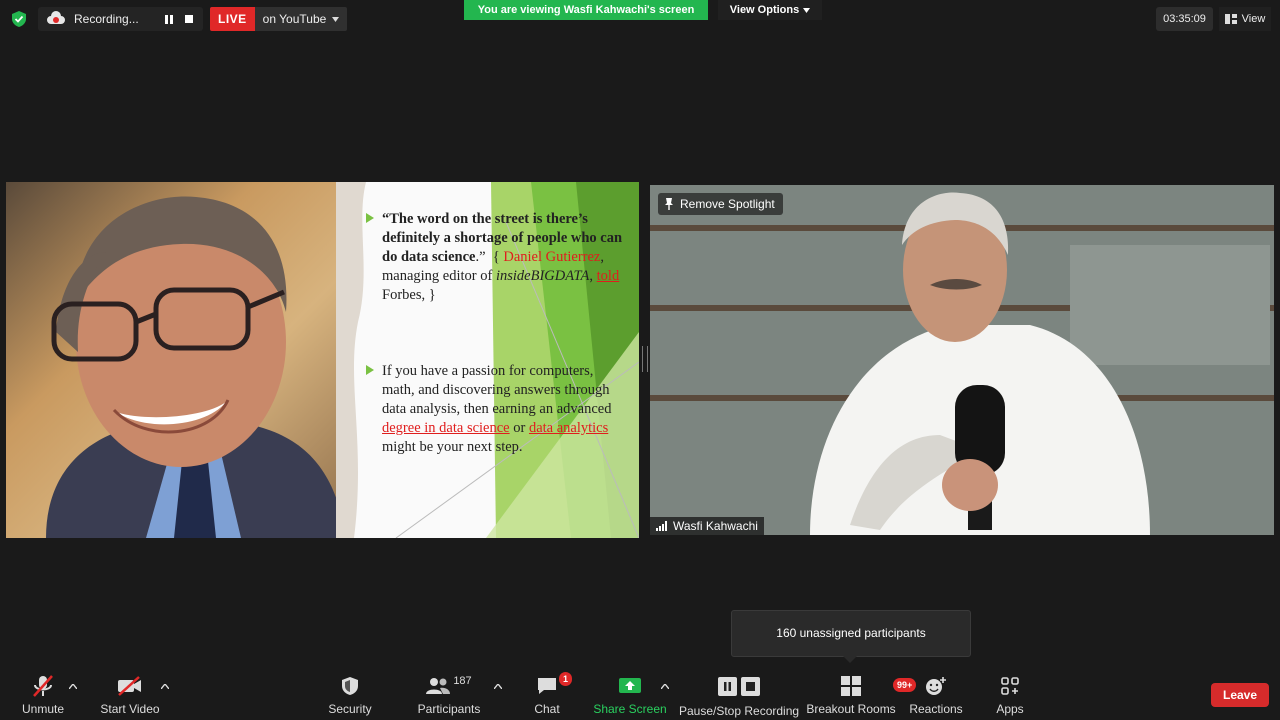 The height and width of the screenshot is (720, 1280). I want to click on participant-name: Wasfi Kahwachi, so click(715, 526).